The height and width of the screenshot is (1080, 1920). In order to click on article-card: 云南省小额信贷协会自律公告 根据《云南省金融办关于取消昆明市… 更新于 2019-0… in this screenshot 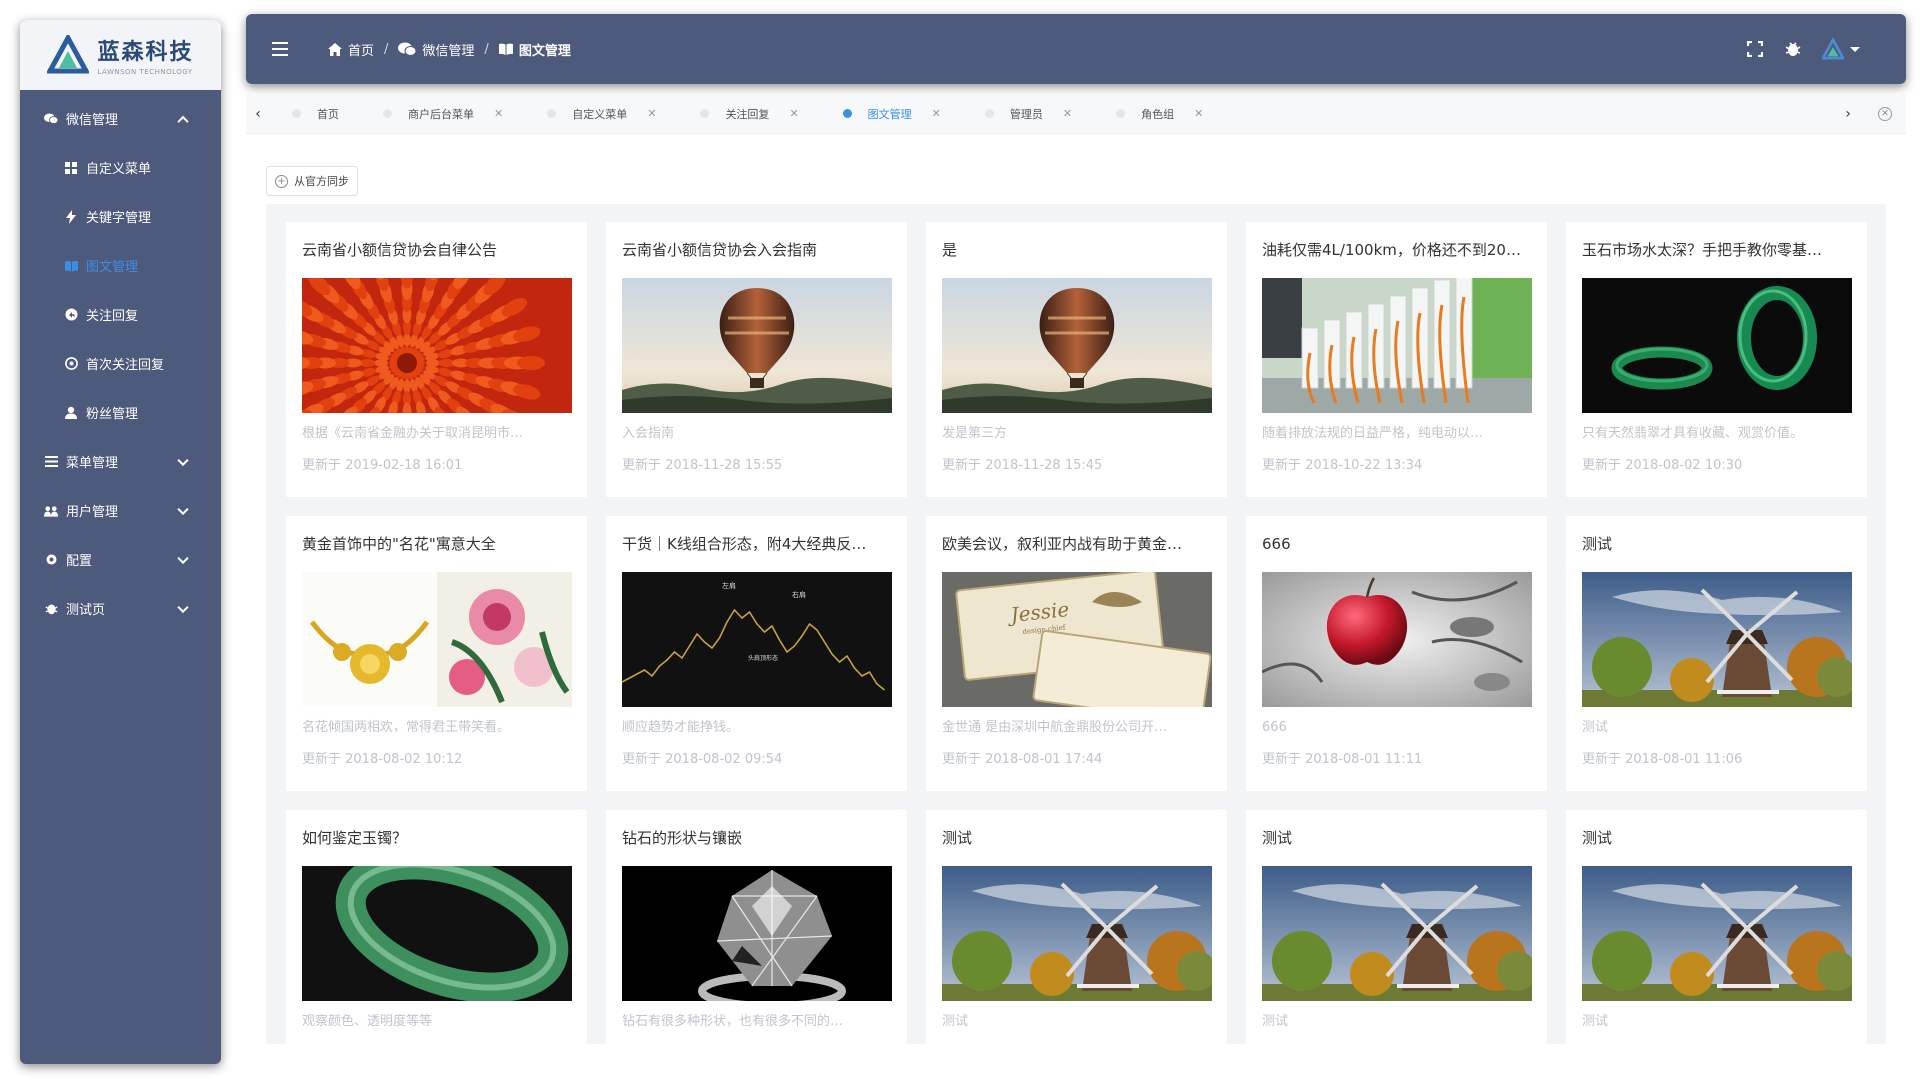, I will do `click(436, 359)`.